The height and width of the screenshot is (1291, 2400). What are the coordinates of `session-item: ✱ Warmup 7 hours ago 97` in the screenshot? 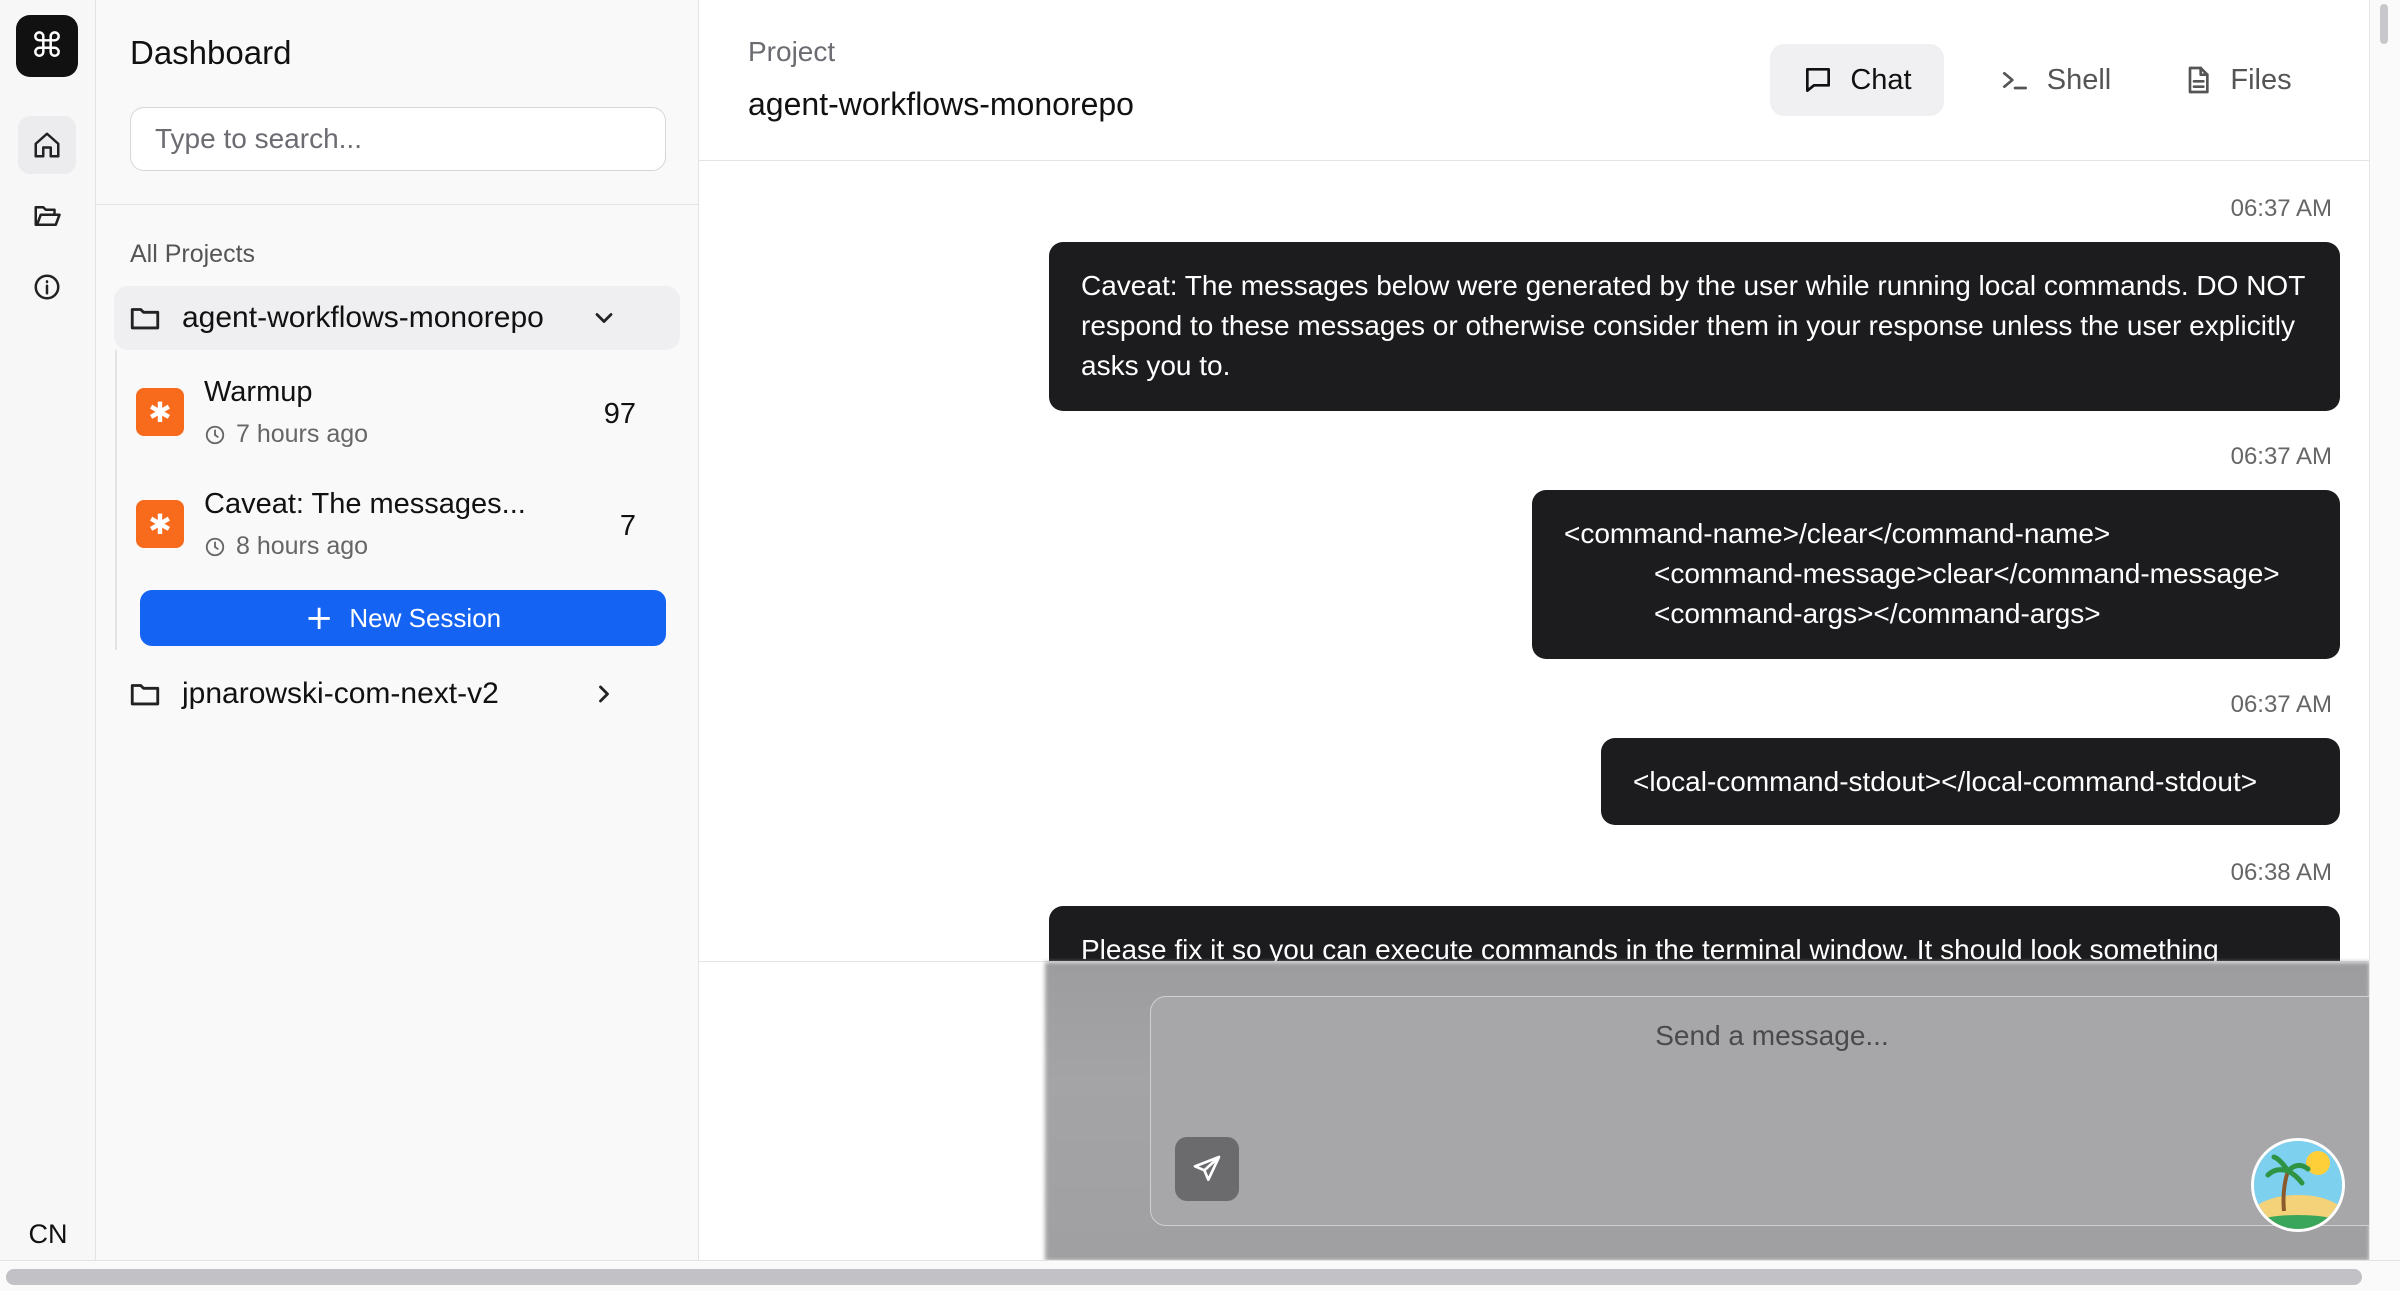 It's located at (401, 412).